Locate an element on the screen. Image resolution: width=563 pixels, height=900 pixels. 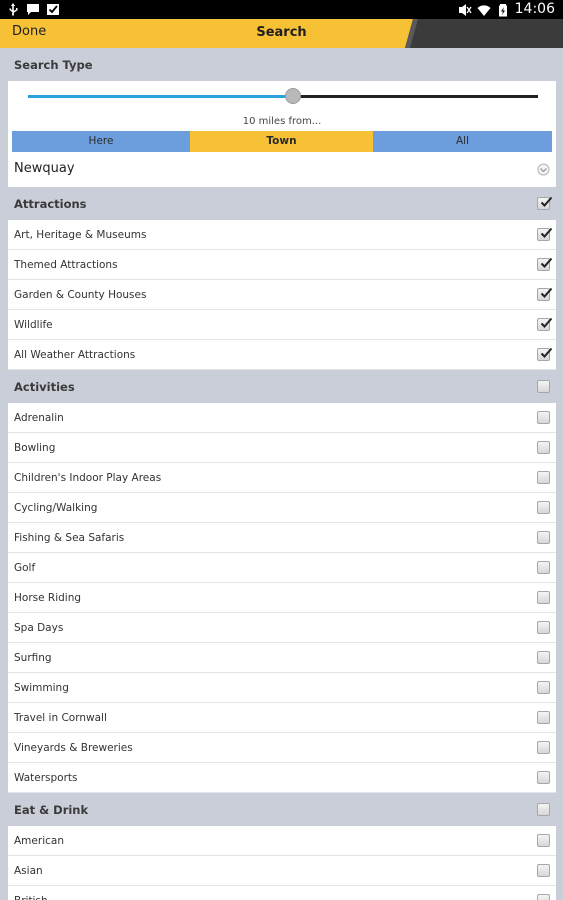
section-header-search-type: Search Type is located at coordinates (282, 64).